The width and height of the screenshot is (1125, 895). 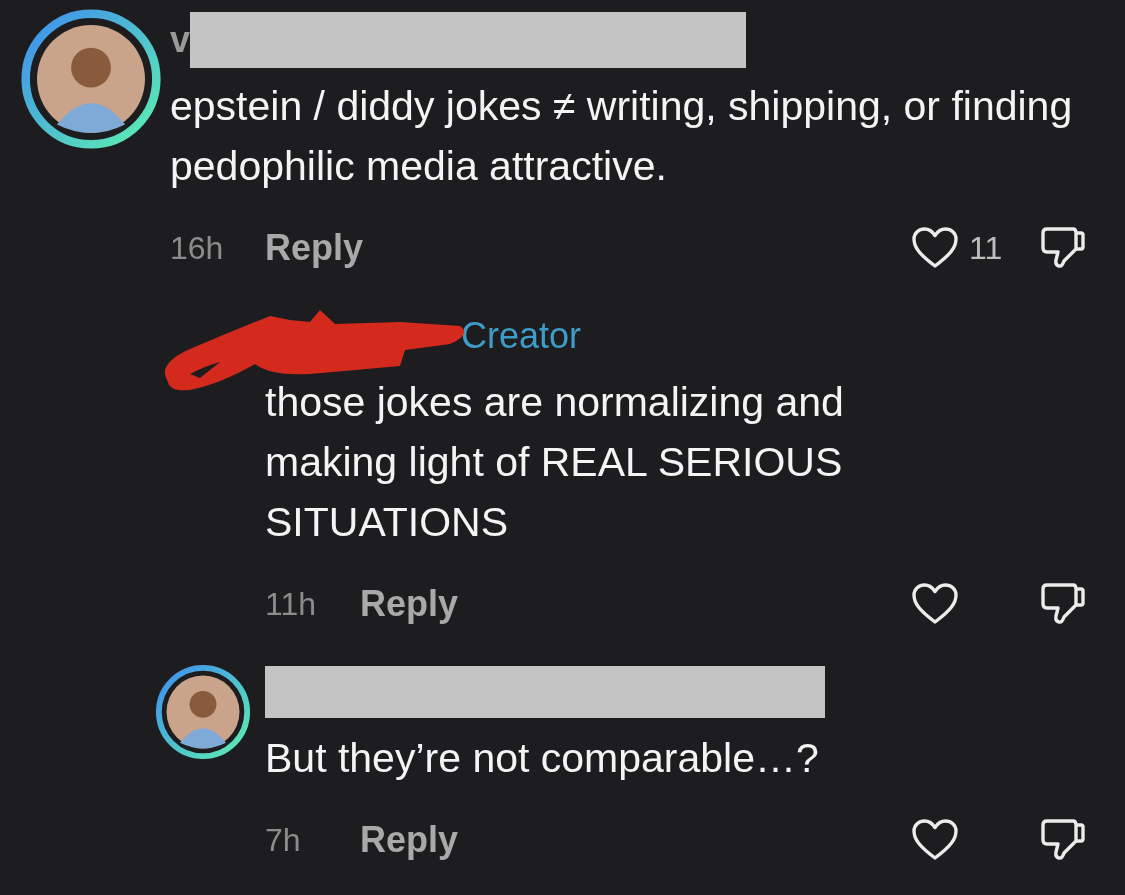 What do you see at coordinates (521, 336) in the screenshot?
I see `creator-label: Creator` at bounding box center [521, 336].